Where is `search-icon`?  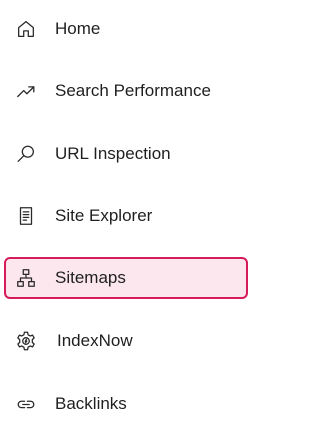 search-icon is located at coordinates (26, 154).